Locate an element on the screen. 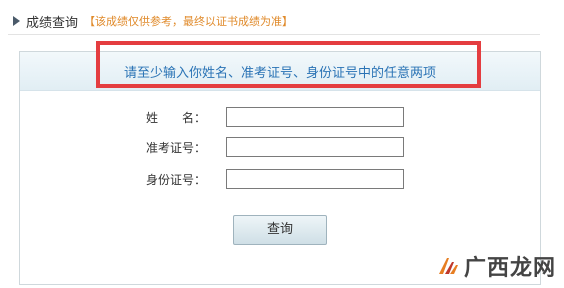 The width and height of the screenshot is (564, 288). exam-number-label: 准考证号： is located at coordinates (175, 148).